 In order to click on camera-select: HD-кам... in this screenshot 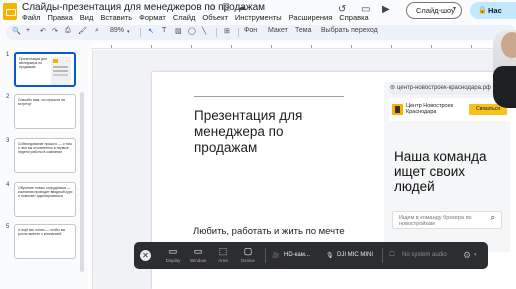, I will do `click(297, 255)`.